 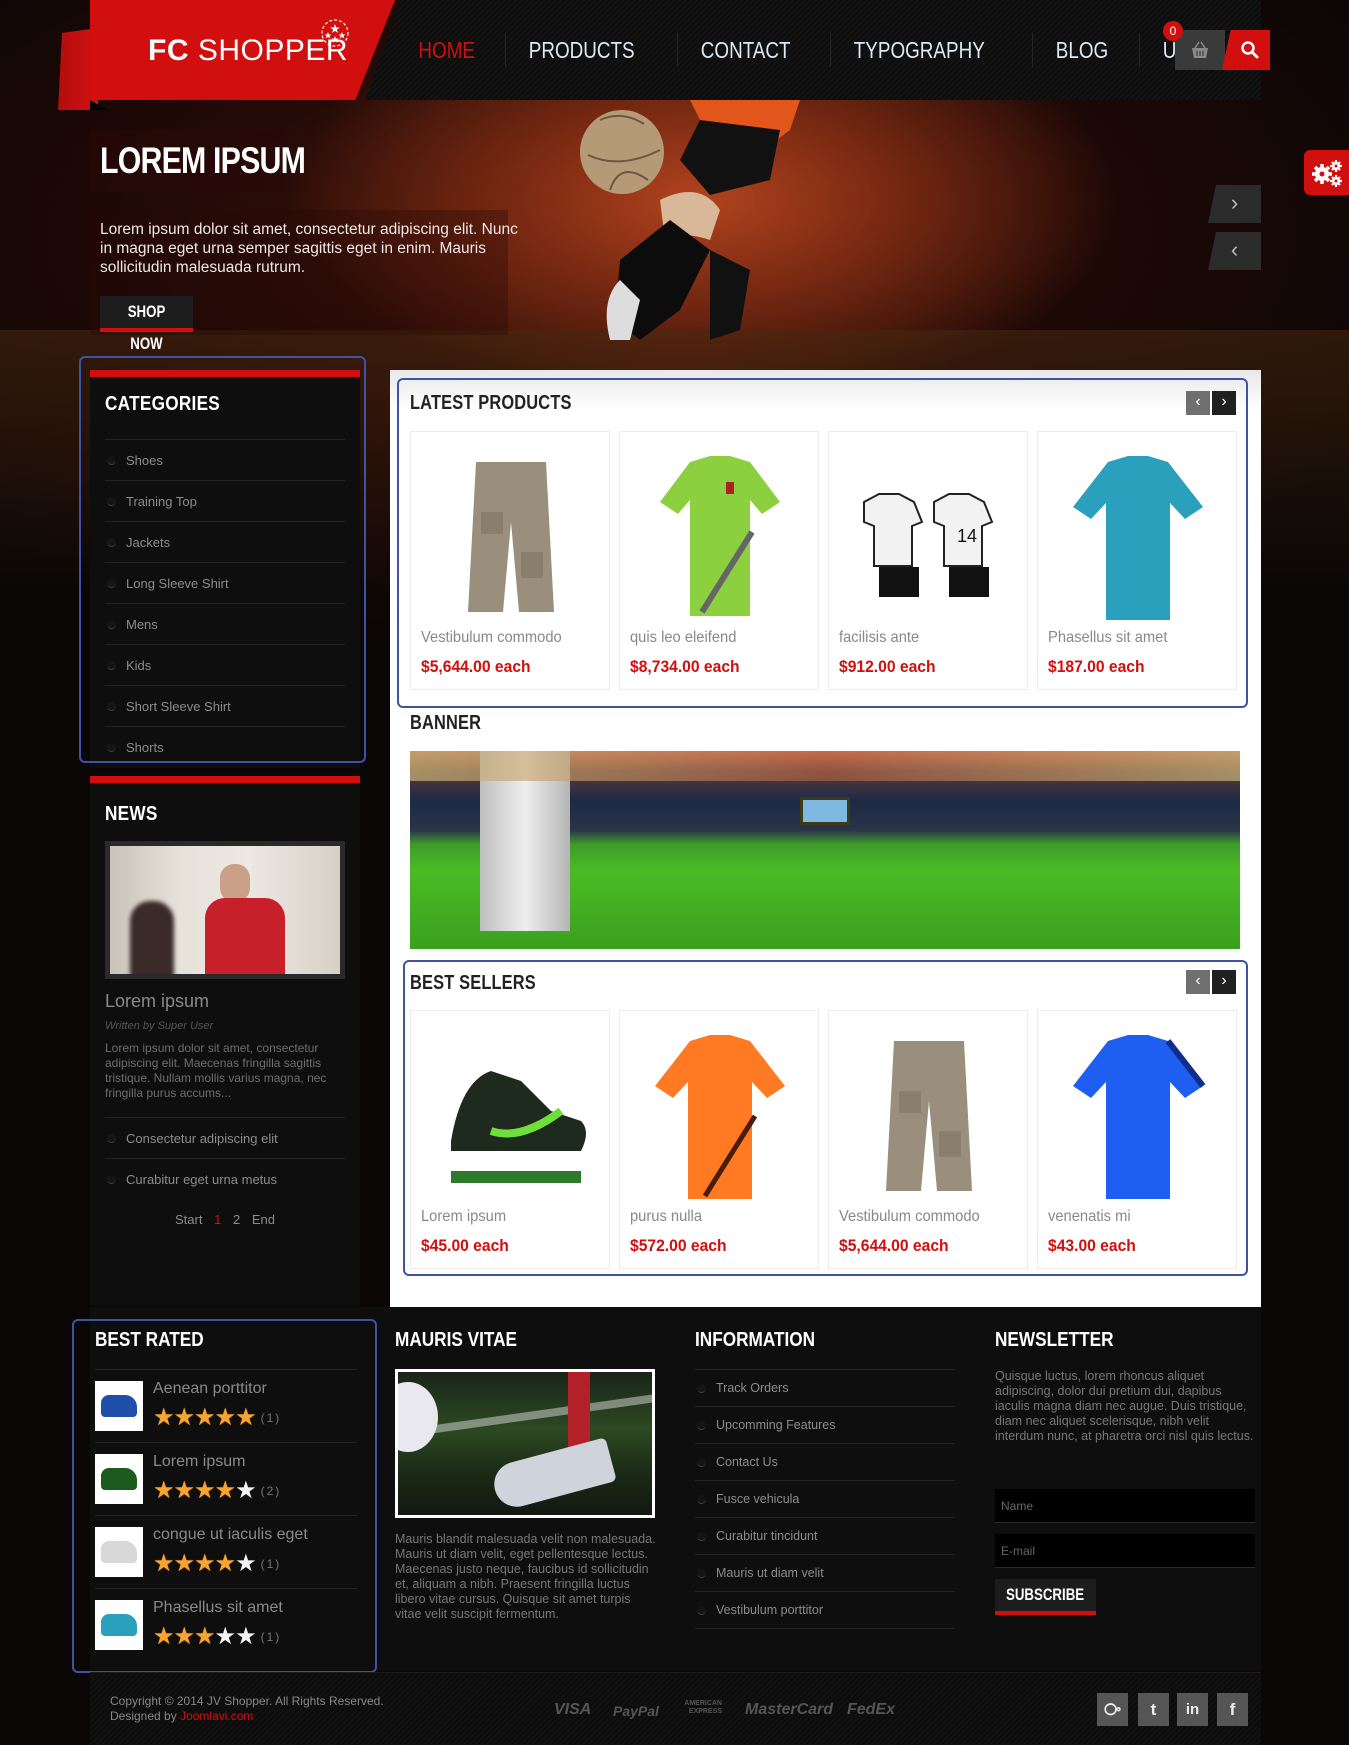 I want to click on product-name: quis leo eleifend, so click(x=683, y=638).